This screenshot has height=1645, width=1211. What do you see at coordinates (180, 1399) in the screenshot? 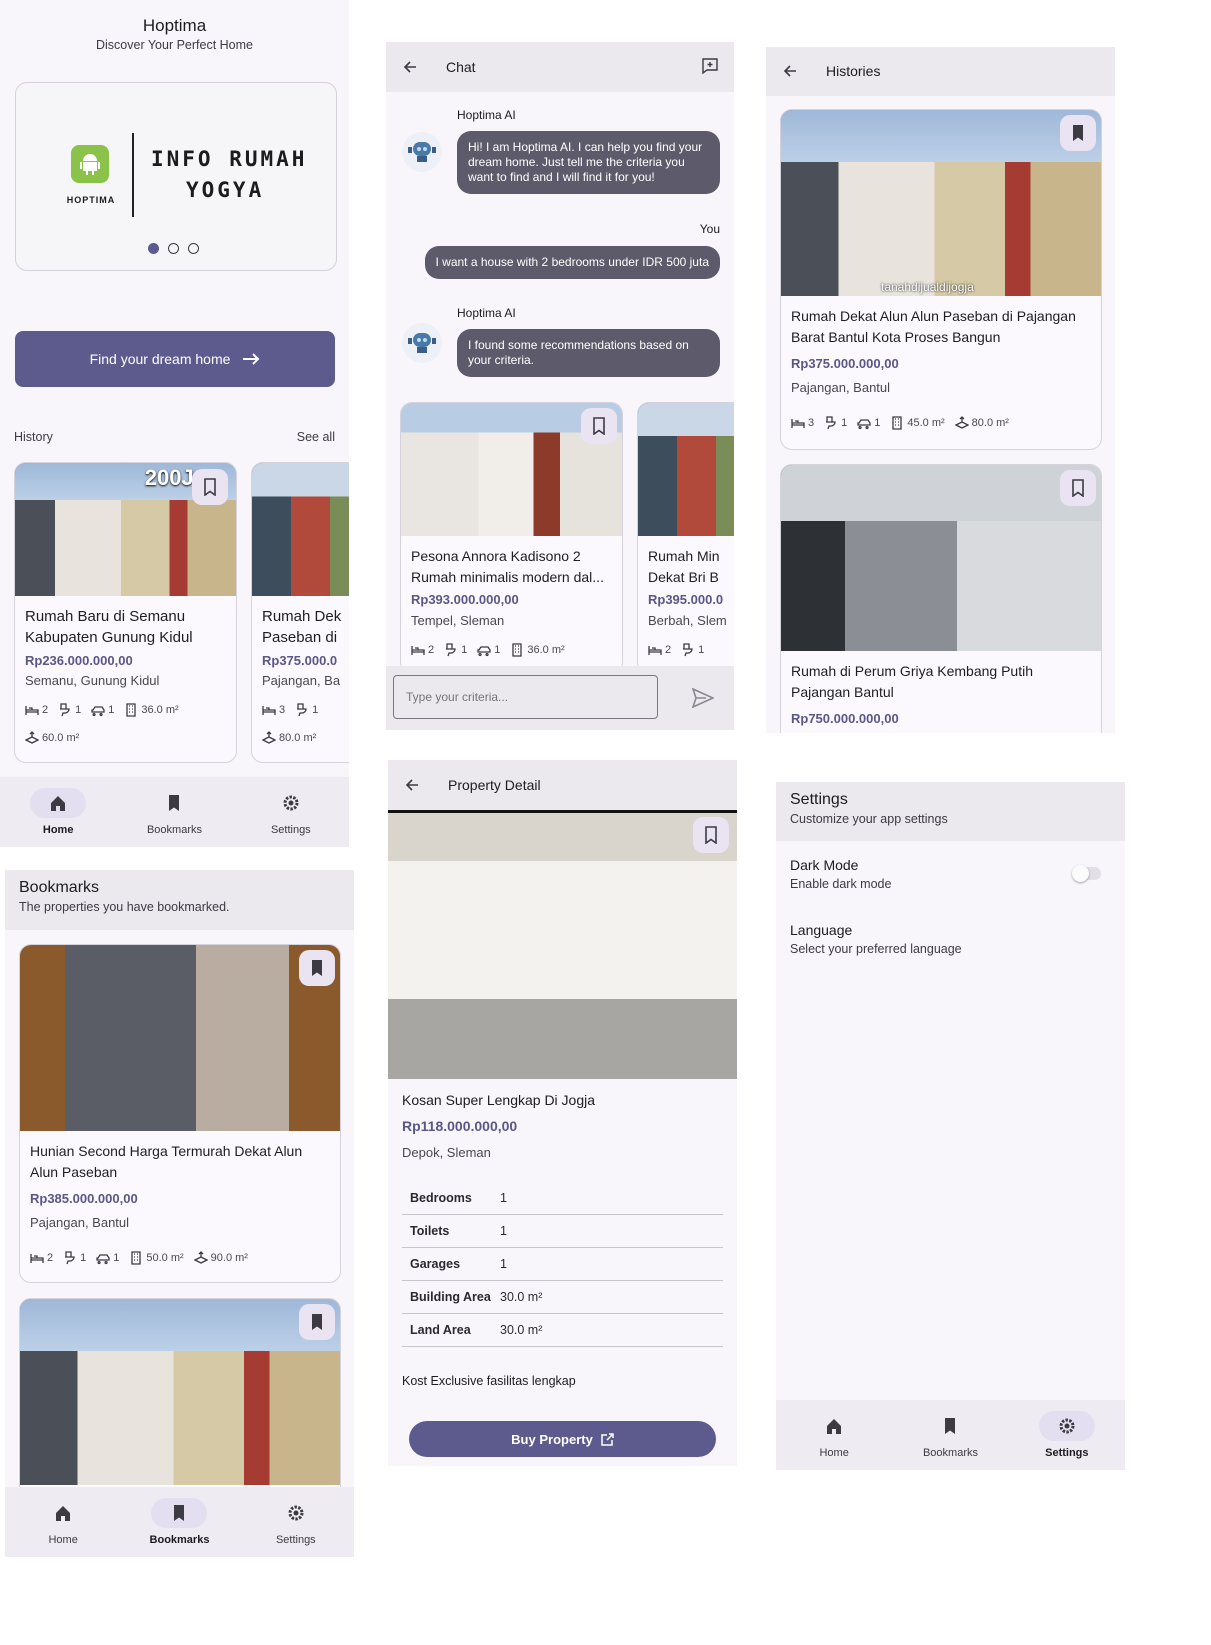
I see `bookmark-card` at bounding box center [180, 1399].